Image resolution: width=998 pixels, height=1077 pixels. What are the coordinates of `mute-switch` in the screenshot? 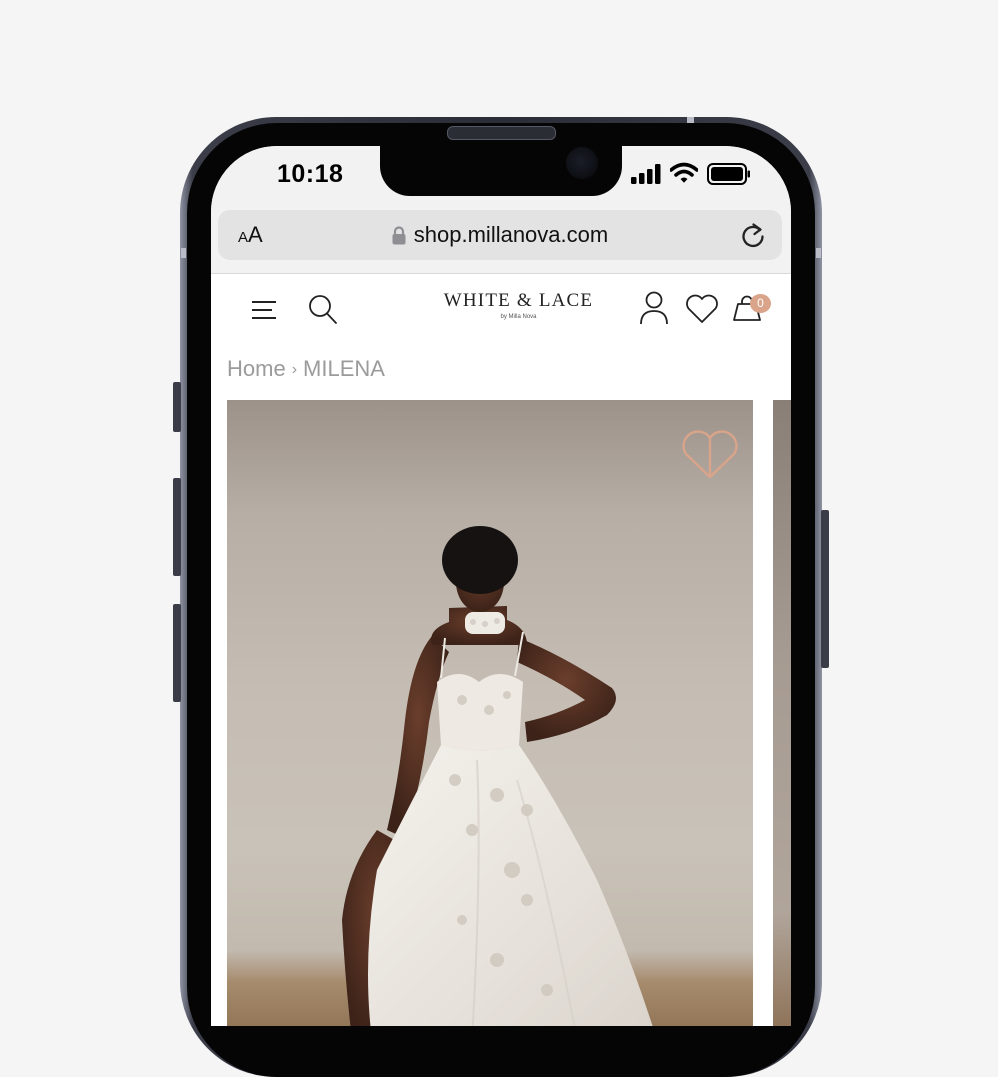 It's located at (177, 407).